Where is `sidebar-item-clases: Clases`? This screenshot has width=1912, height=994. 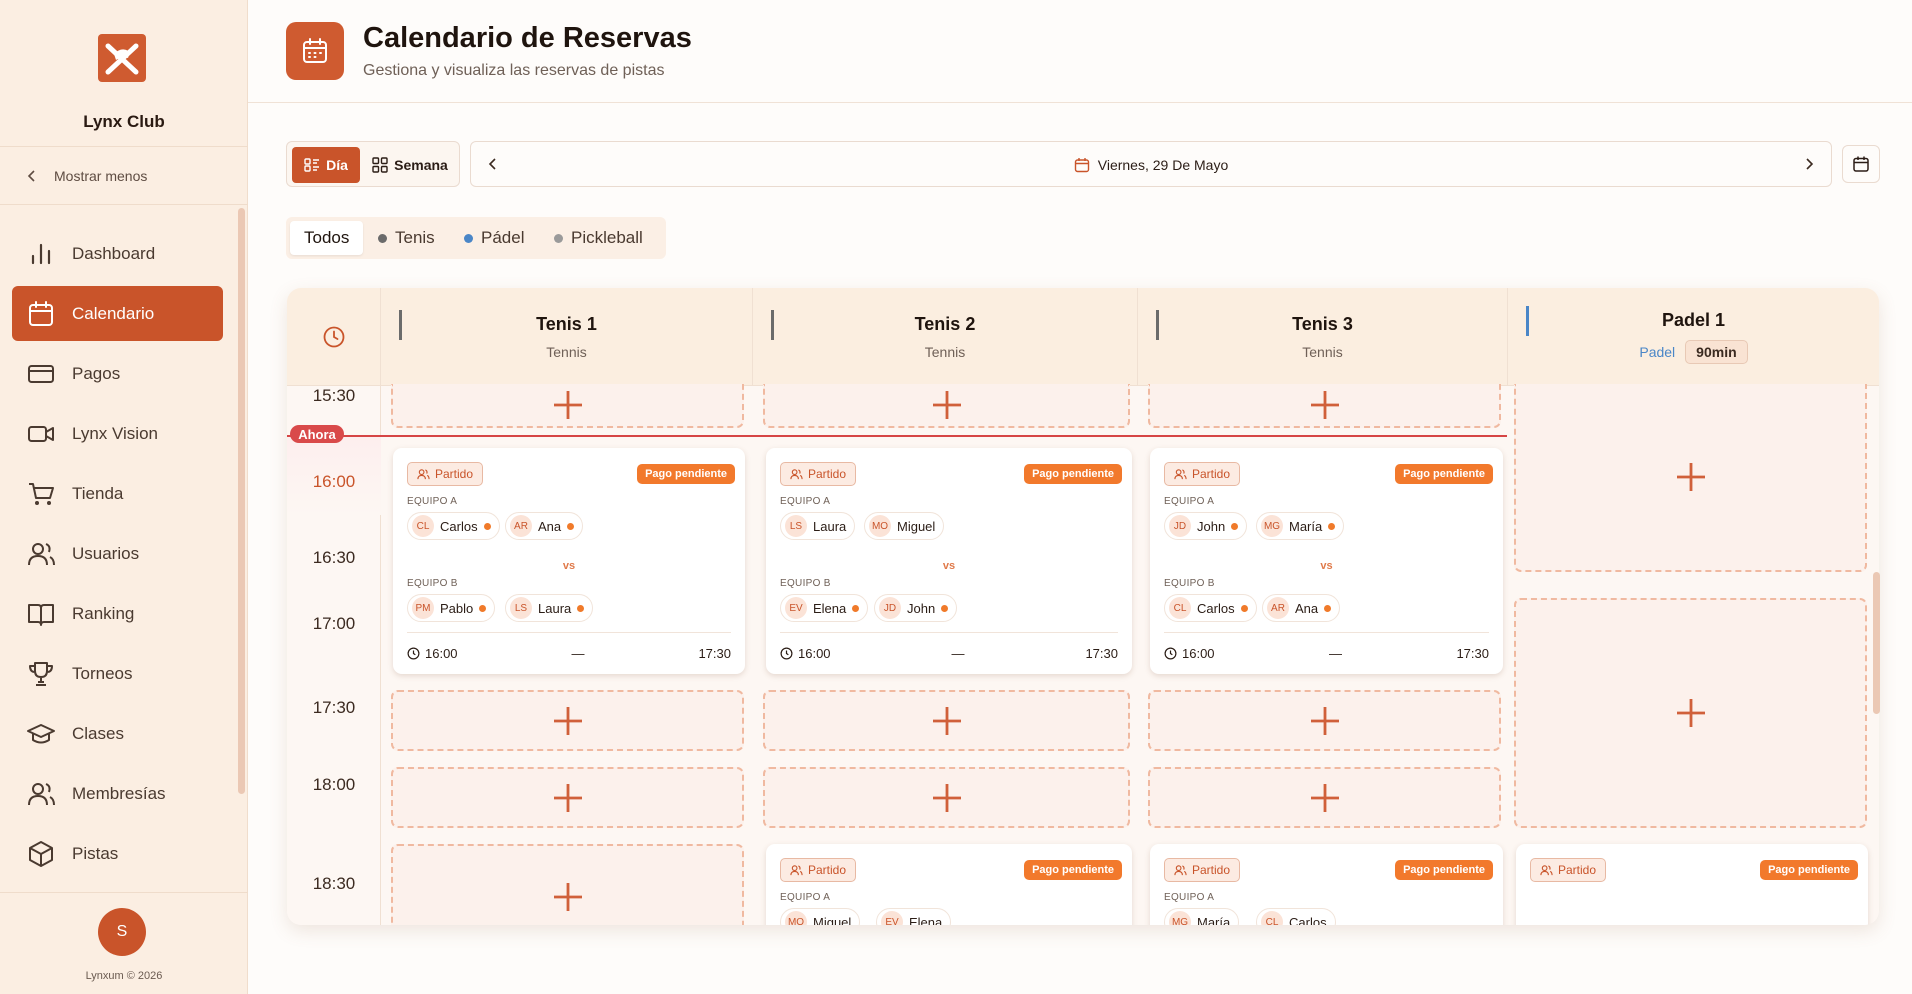
sidebar-item-clases: Clases is located at coordinates (117, 733).